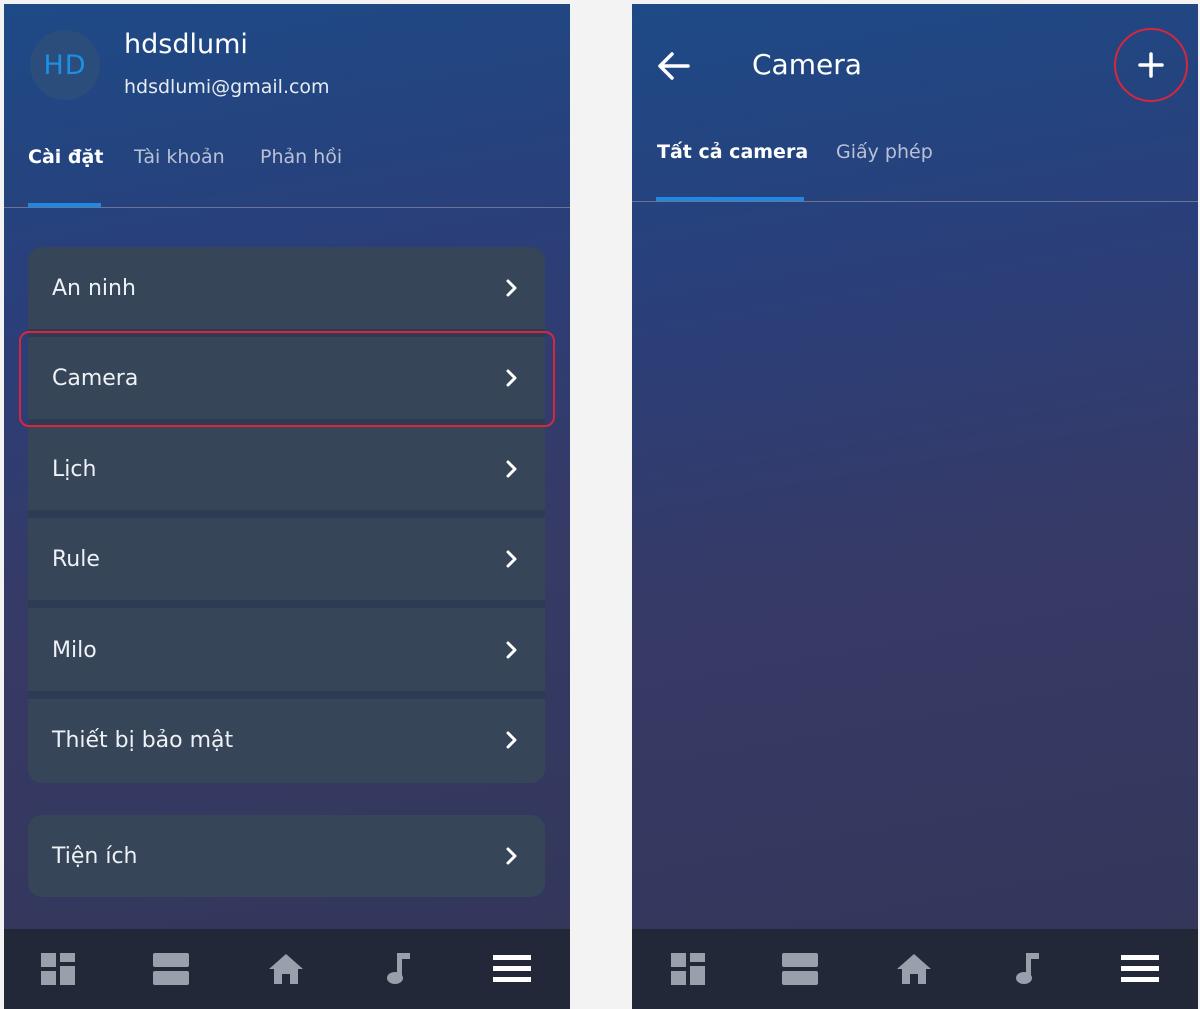  Describe the element at coordinates (286, 740) in the screenshot. I see `menu-item-security-devices: Thiết bị bảo mật` at that location.